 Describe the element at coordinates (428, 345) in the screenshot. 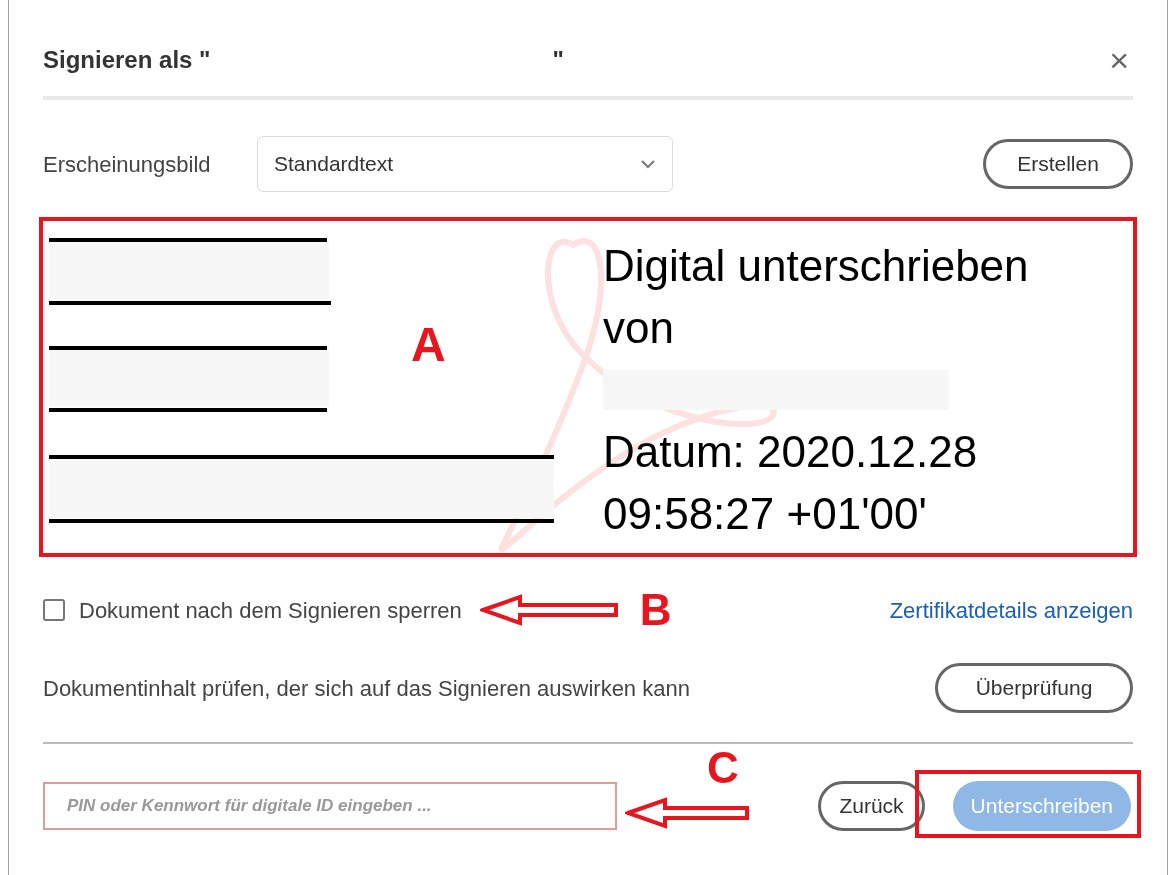

I see `annotation-label: A` at that location.